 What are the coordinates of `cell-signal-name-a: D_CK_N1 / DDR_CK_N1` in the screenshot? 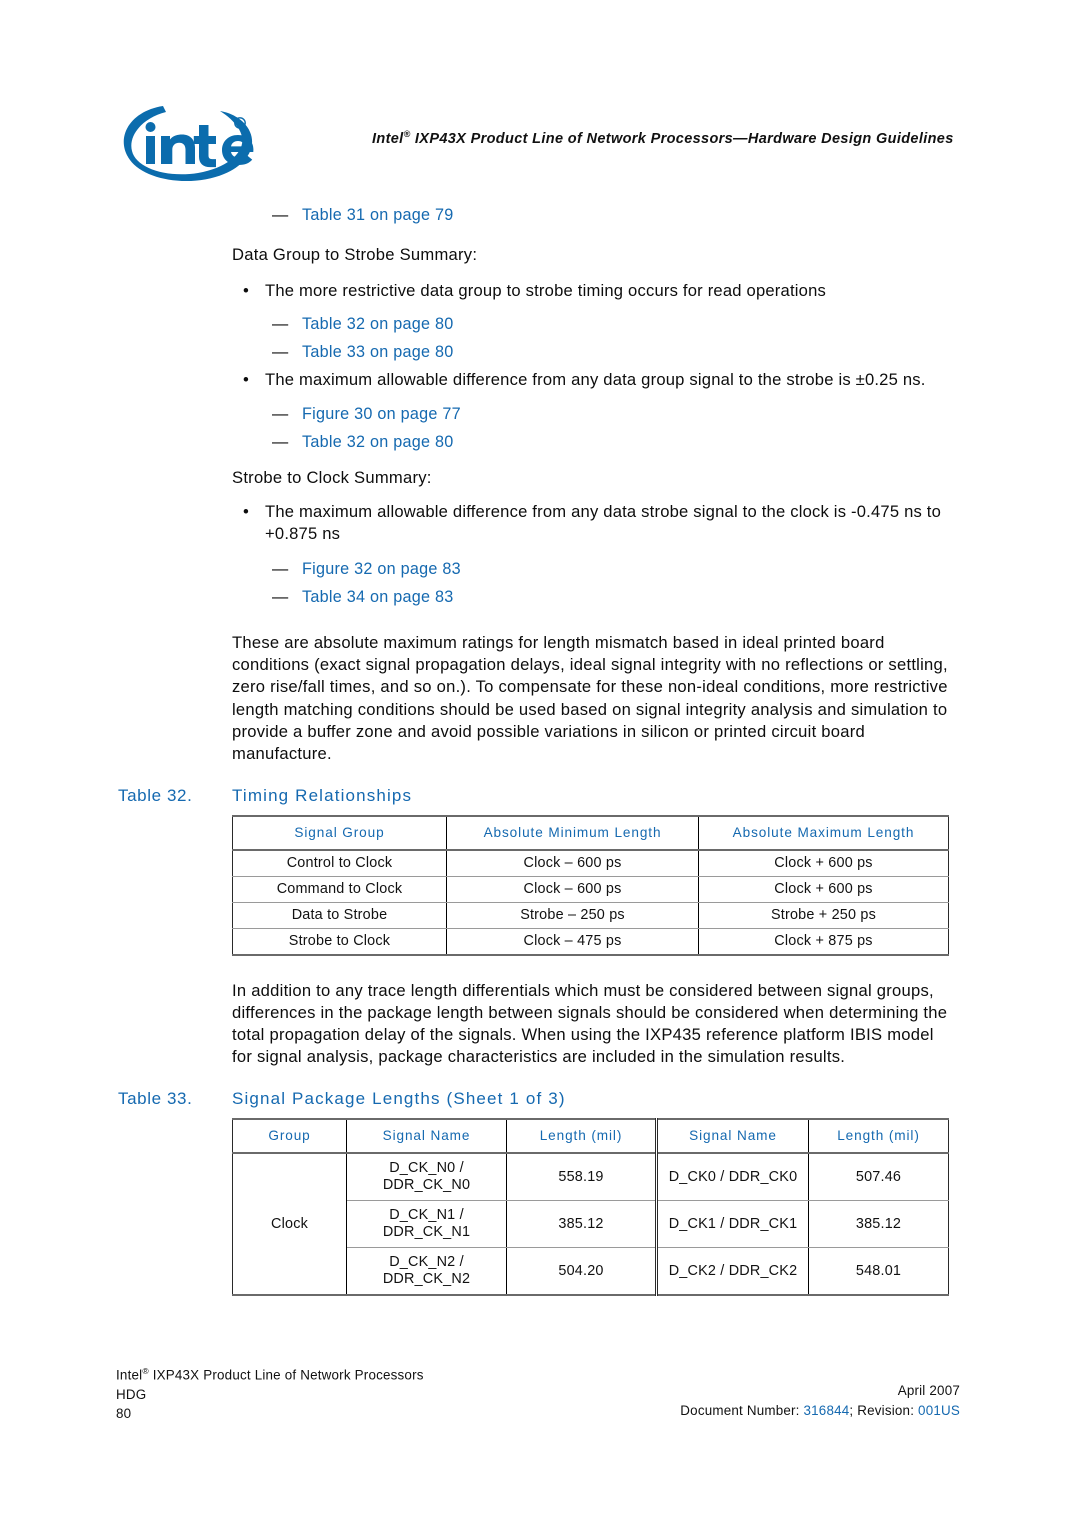 It's located at (426, 1223).